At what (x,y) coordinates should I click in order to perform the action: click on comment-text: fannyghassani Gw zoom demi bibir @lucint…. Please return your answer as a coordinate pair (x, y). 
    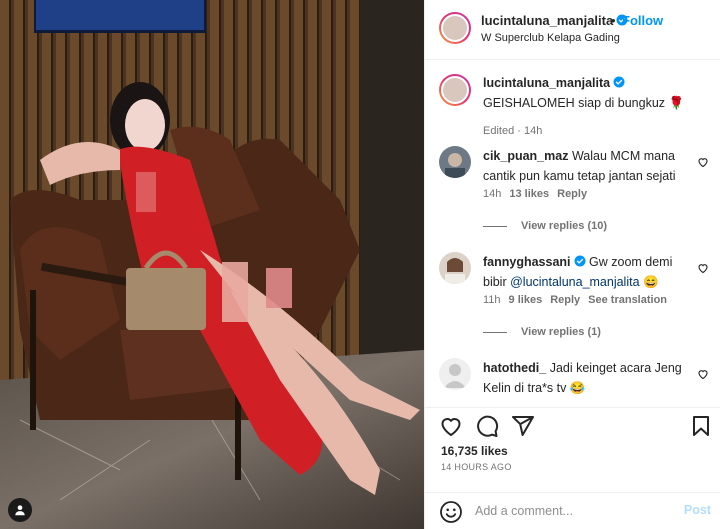
    Looking at the image, I should click on (587, 272).